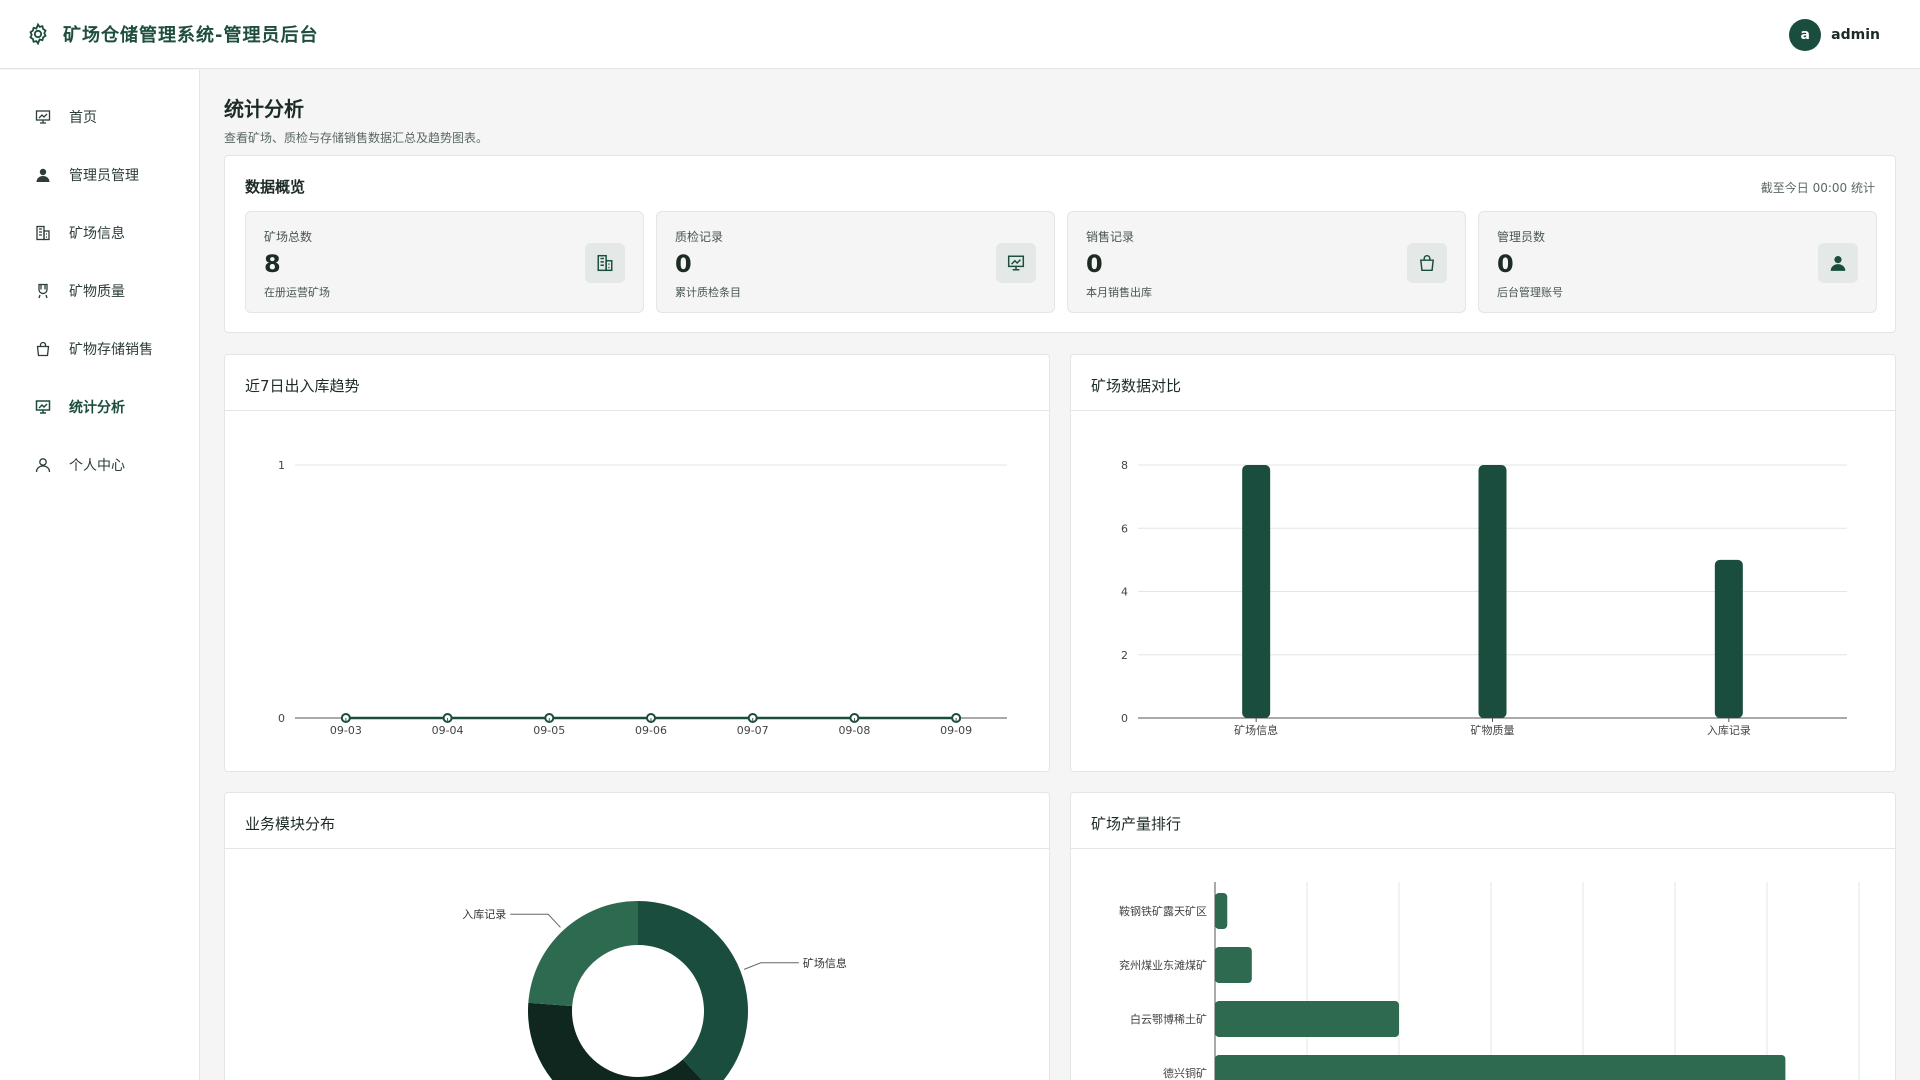 The width and height of the screenshot is (1920, 1080). I want to click on y-tick-label: 4, so click(1124, 592).